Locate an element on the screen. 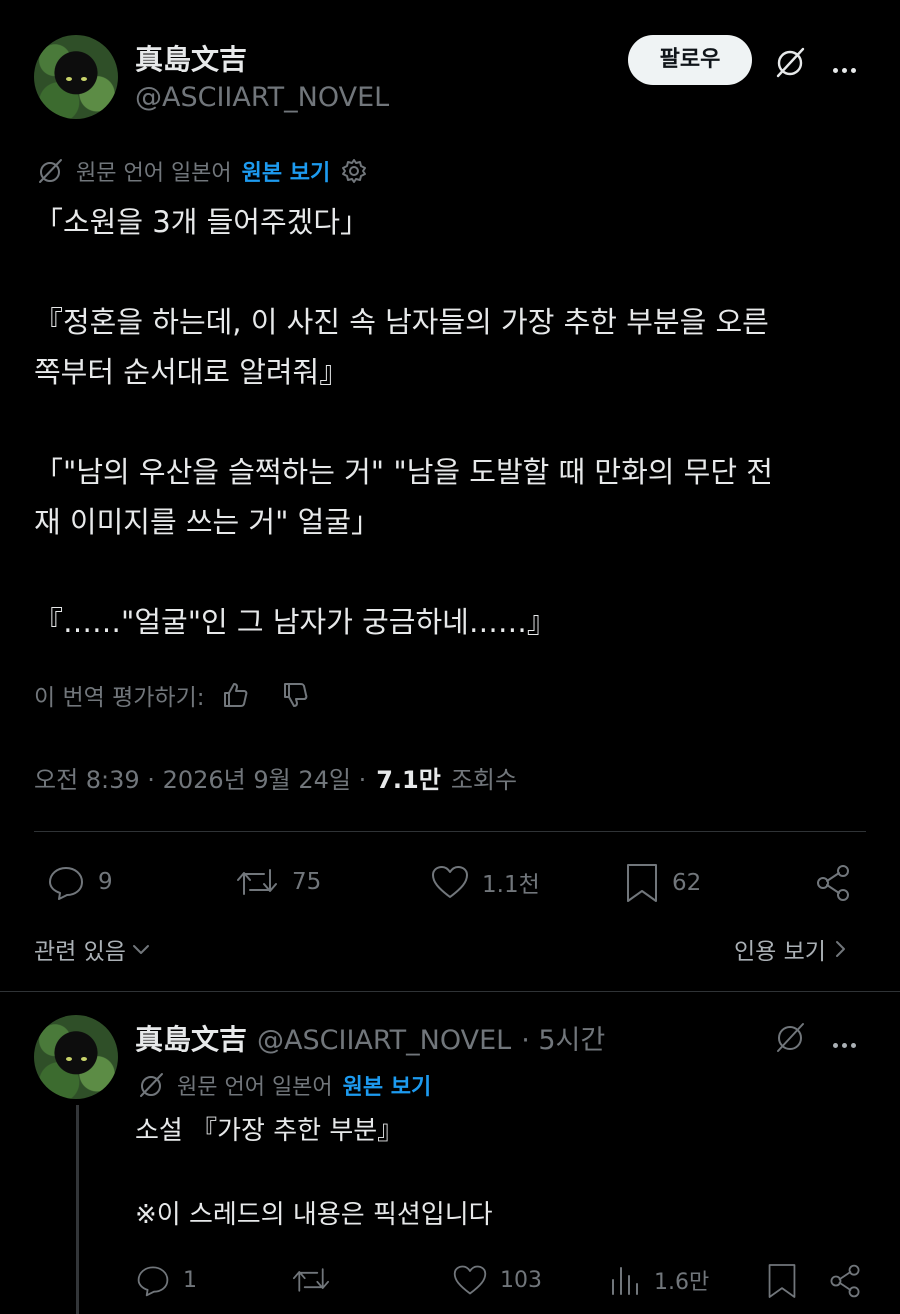  reply-like-count: 103 is located at coordinates (521, 1280).